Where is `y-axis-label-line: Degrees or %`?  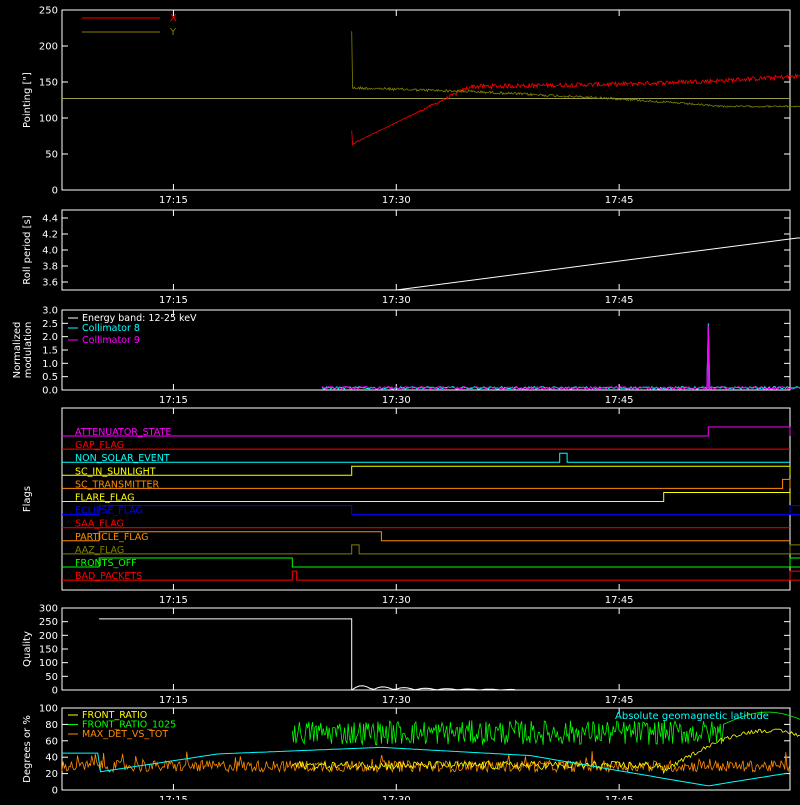 y-axis-label-line: Degrees or % is located at coordinates (27, 749).